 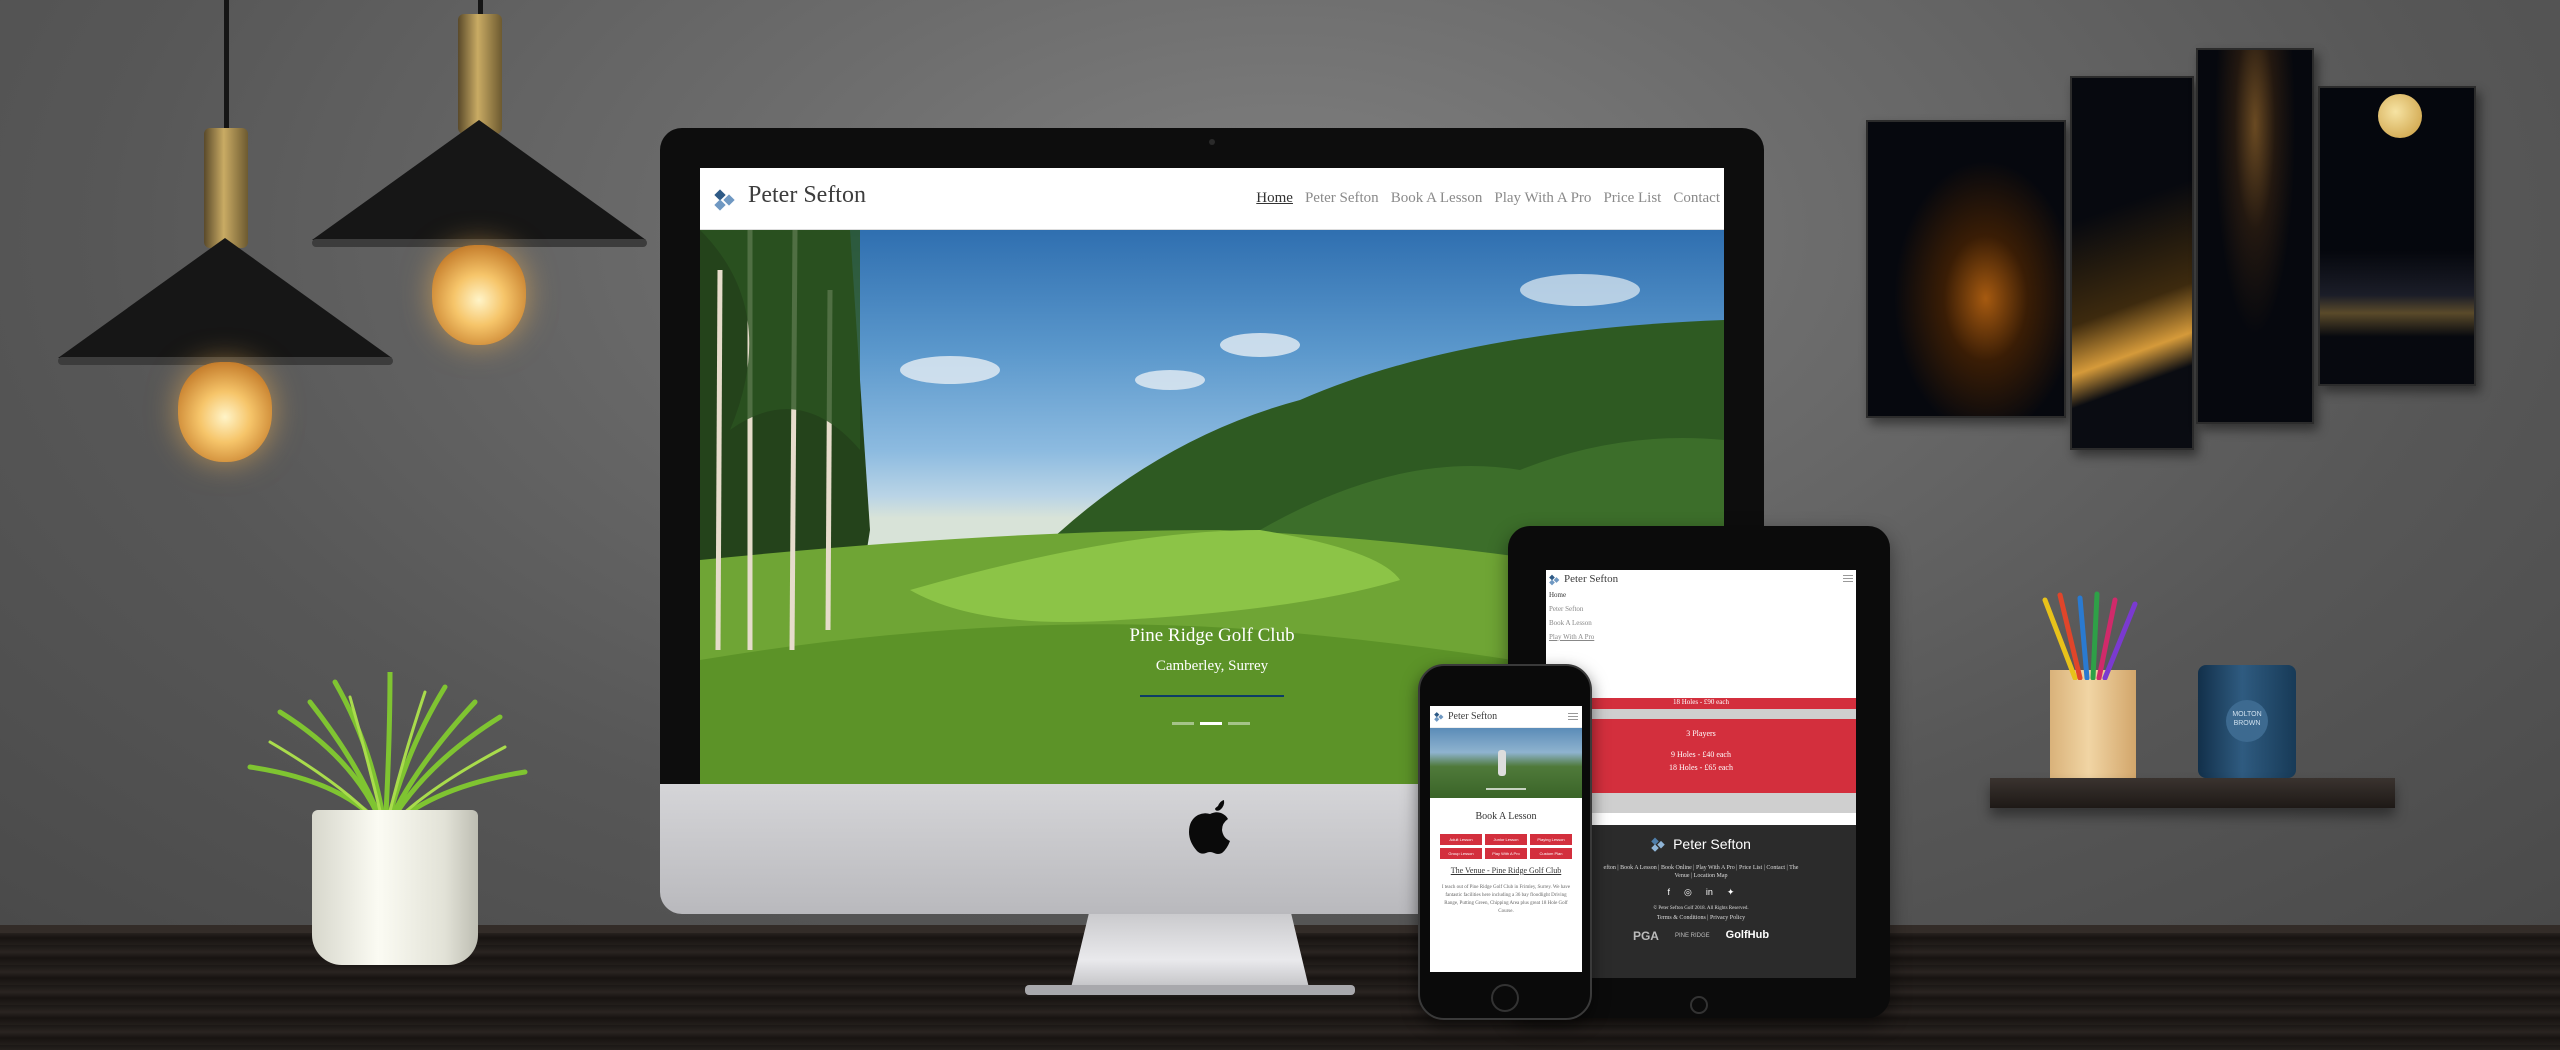 What do you see at coordinates (387, 752) in the screenshot?
I see `potted-plant` at bounding box center [387, 752].